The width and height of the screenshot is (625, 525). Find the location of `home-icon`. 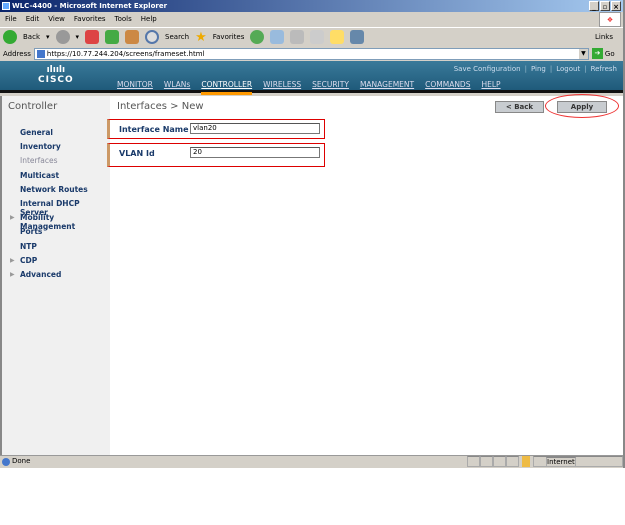

home-icon is located at coordinates (132, 37).